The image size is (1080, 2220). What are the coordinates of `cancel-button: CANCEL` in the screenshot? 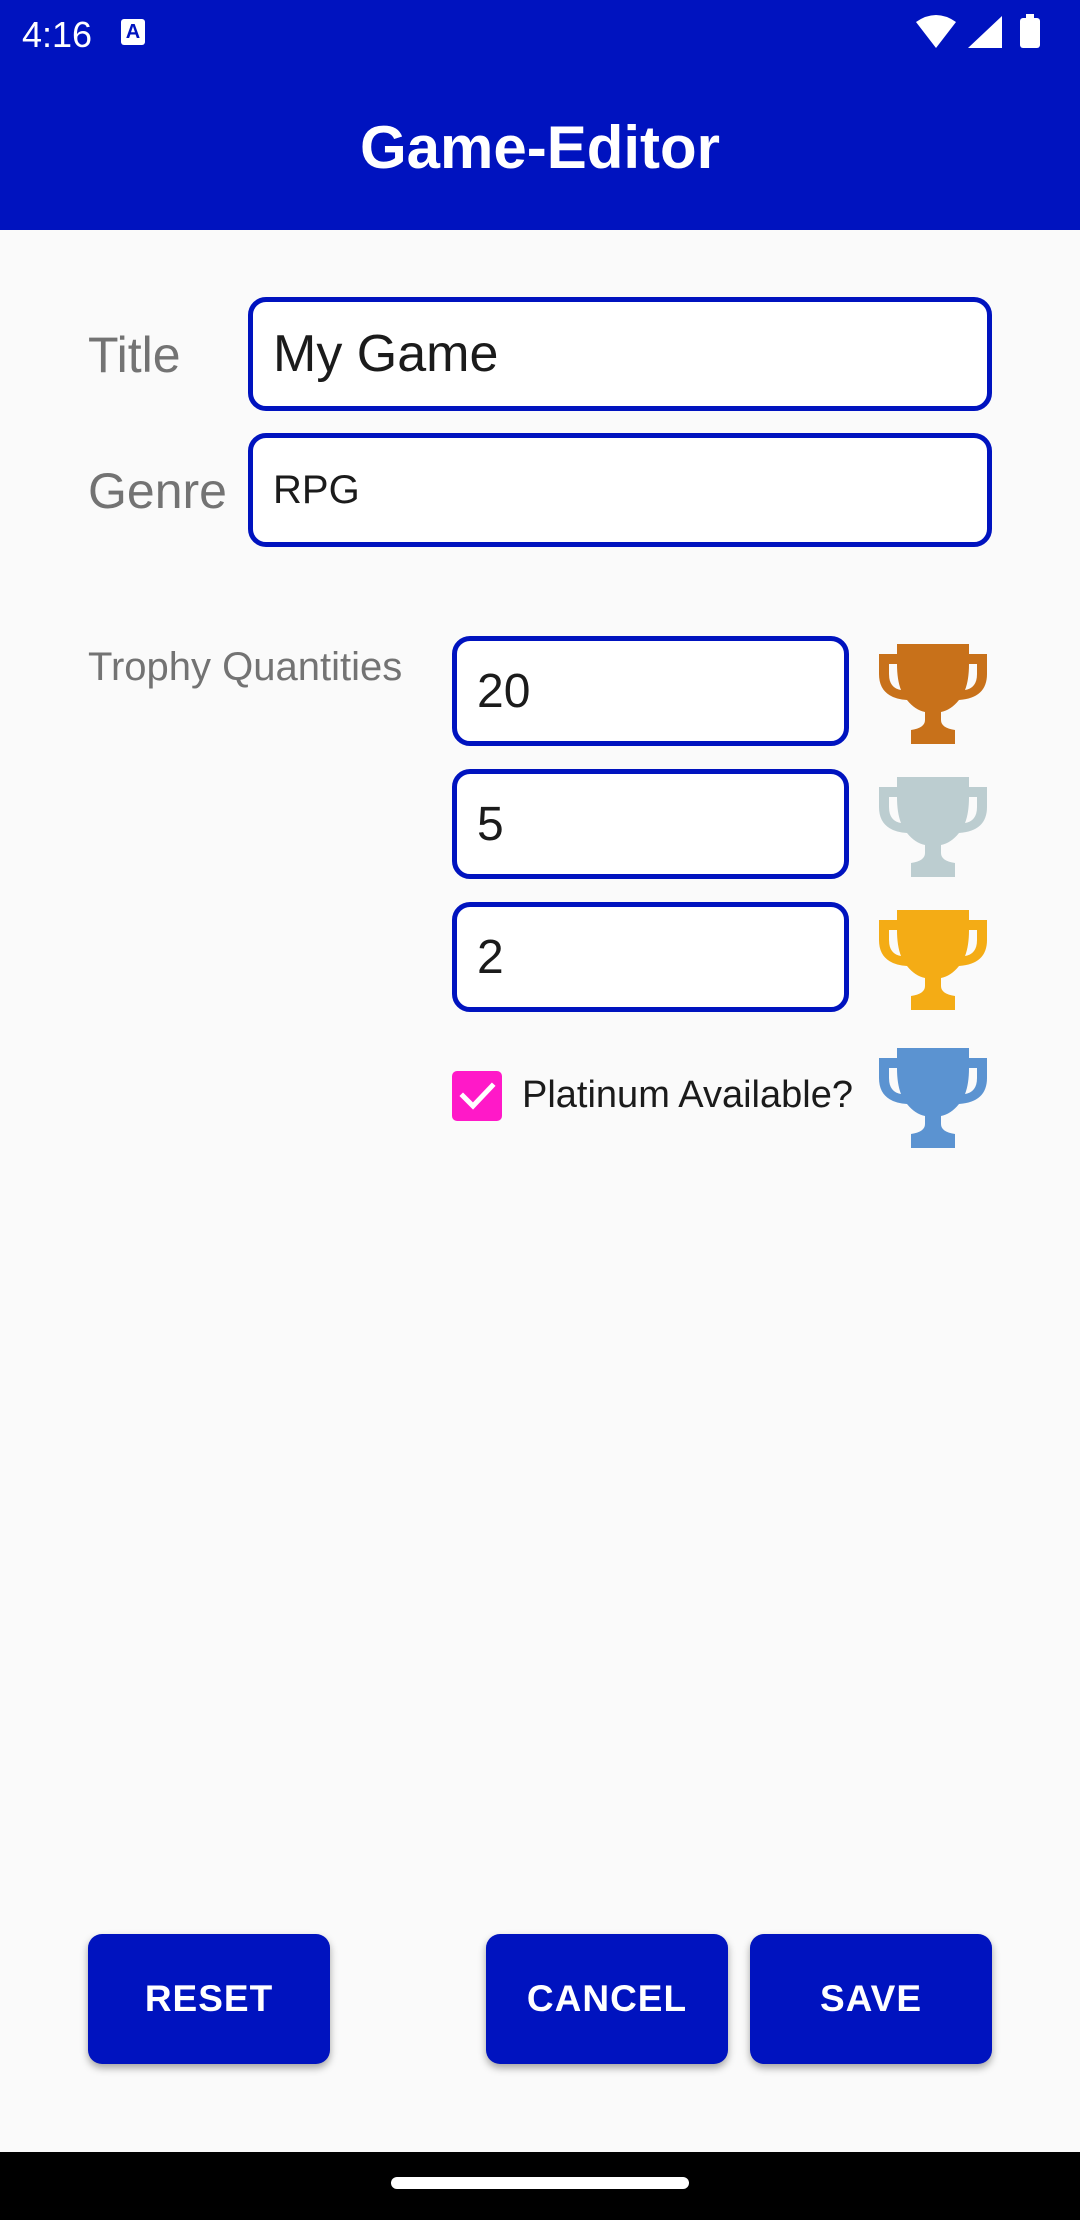 It's located at (607, 1999).